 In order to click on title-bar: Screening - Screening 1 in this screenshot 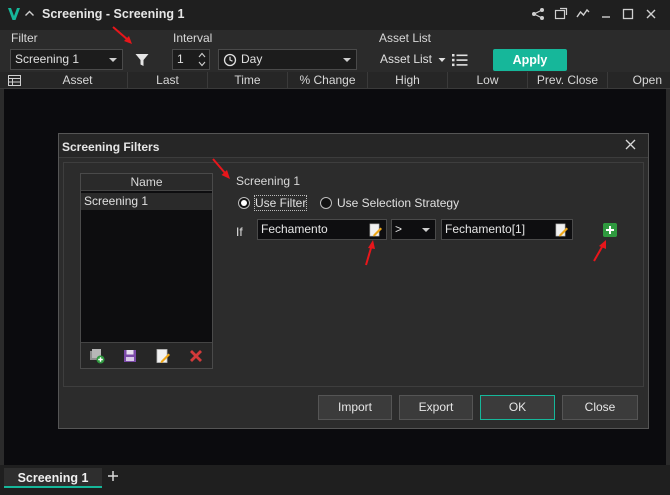, I will do `click(335, 15)`.